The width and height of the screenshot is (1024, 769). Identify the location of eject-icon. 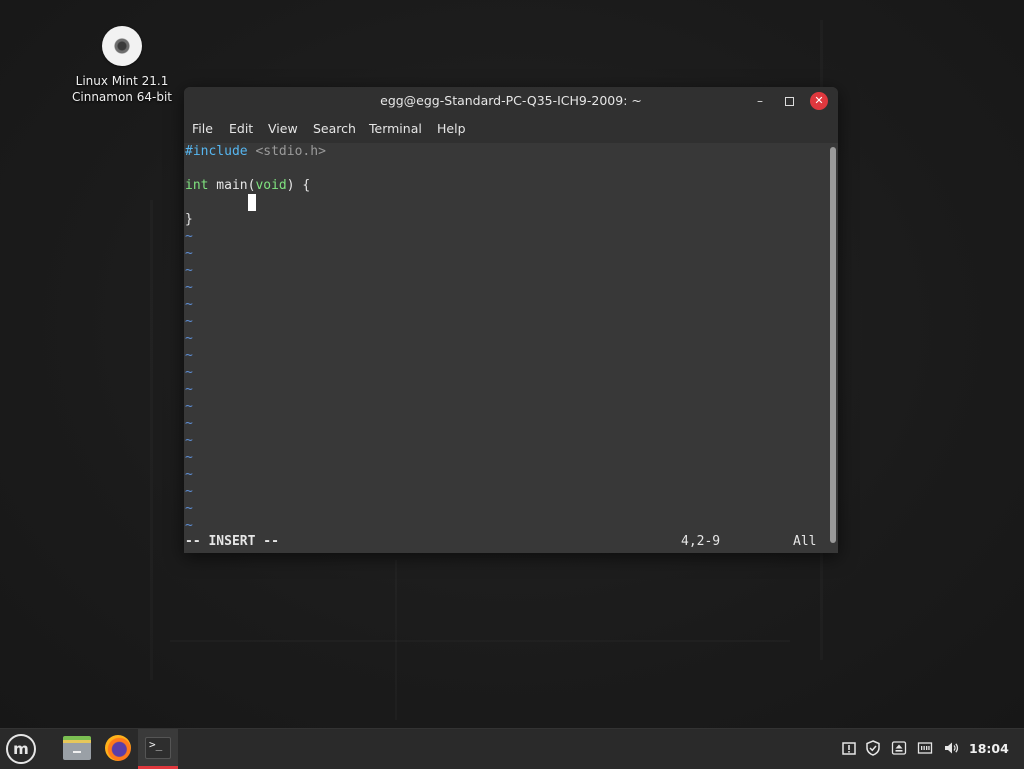
(899, 749).